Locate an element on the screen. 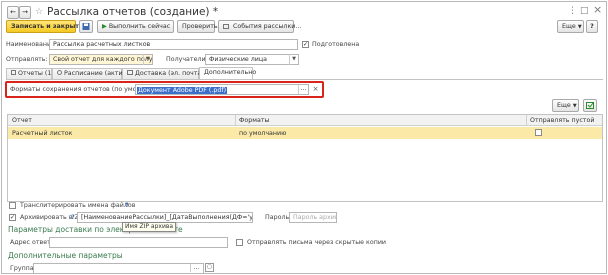  reply-address-input is located at coordinates (138, 242).